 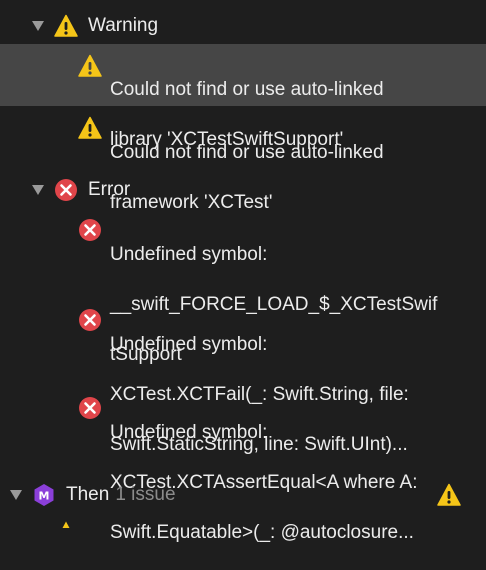 What do you see at coordinates (243, 190) in the screenshot?
I see `group-row-error: Error` at bounding box center [243, 190].